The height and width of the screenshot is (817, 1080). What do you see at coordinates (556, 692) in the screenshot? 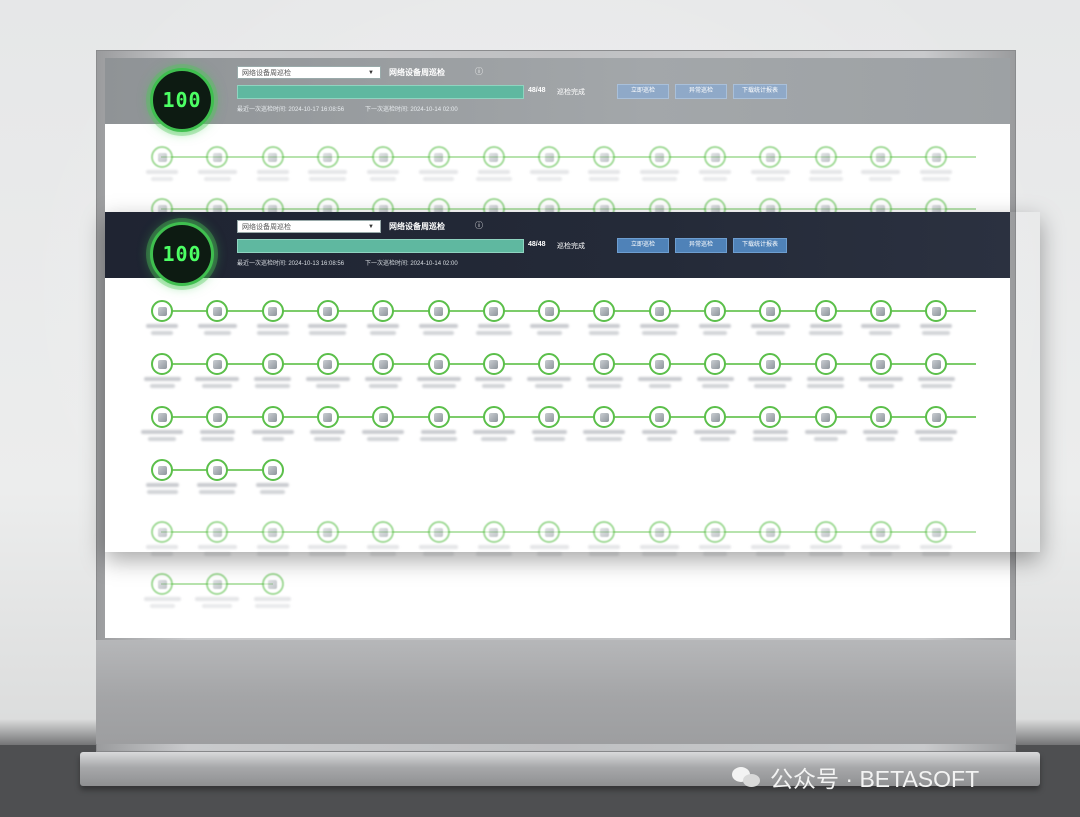
I see `display-stand-panel` at bounding box center [556, 692].